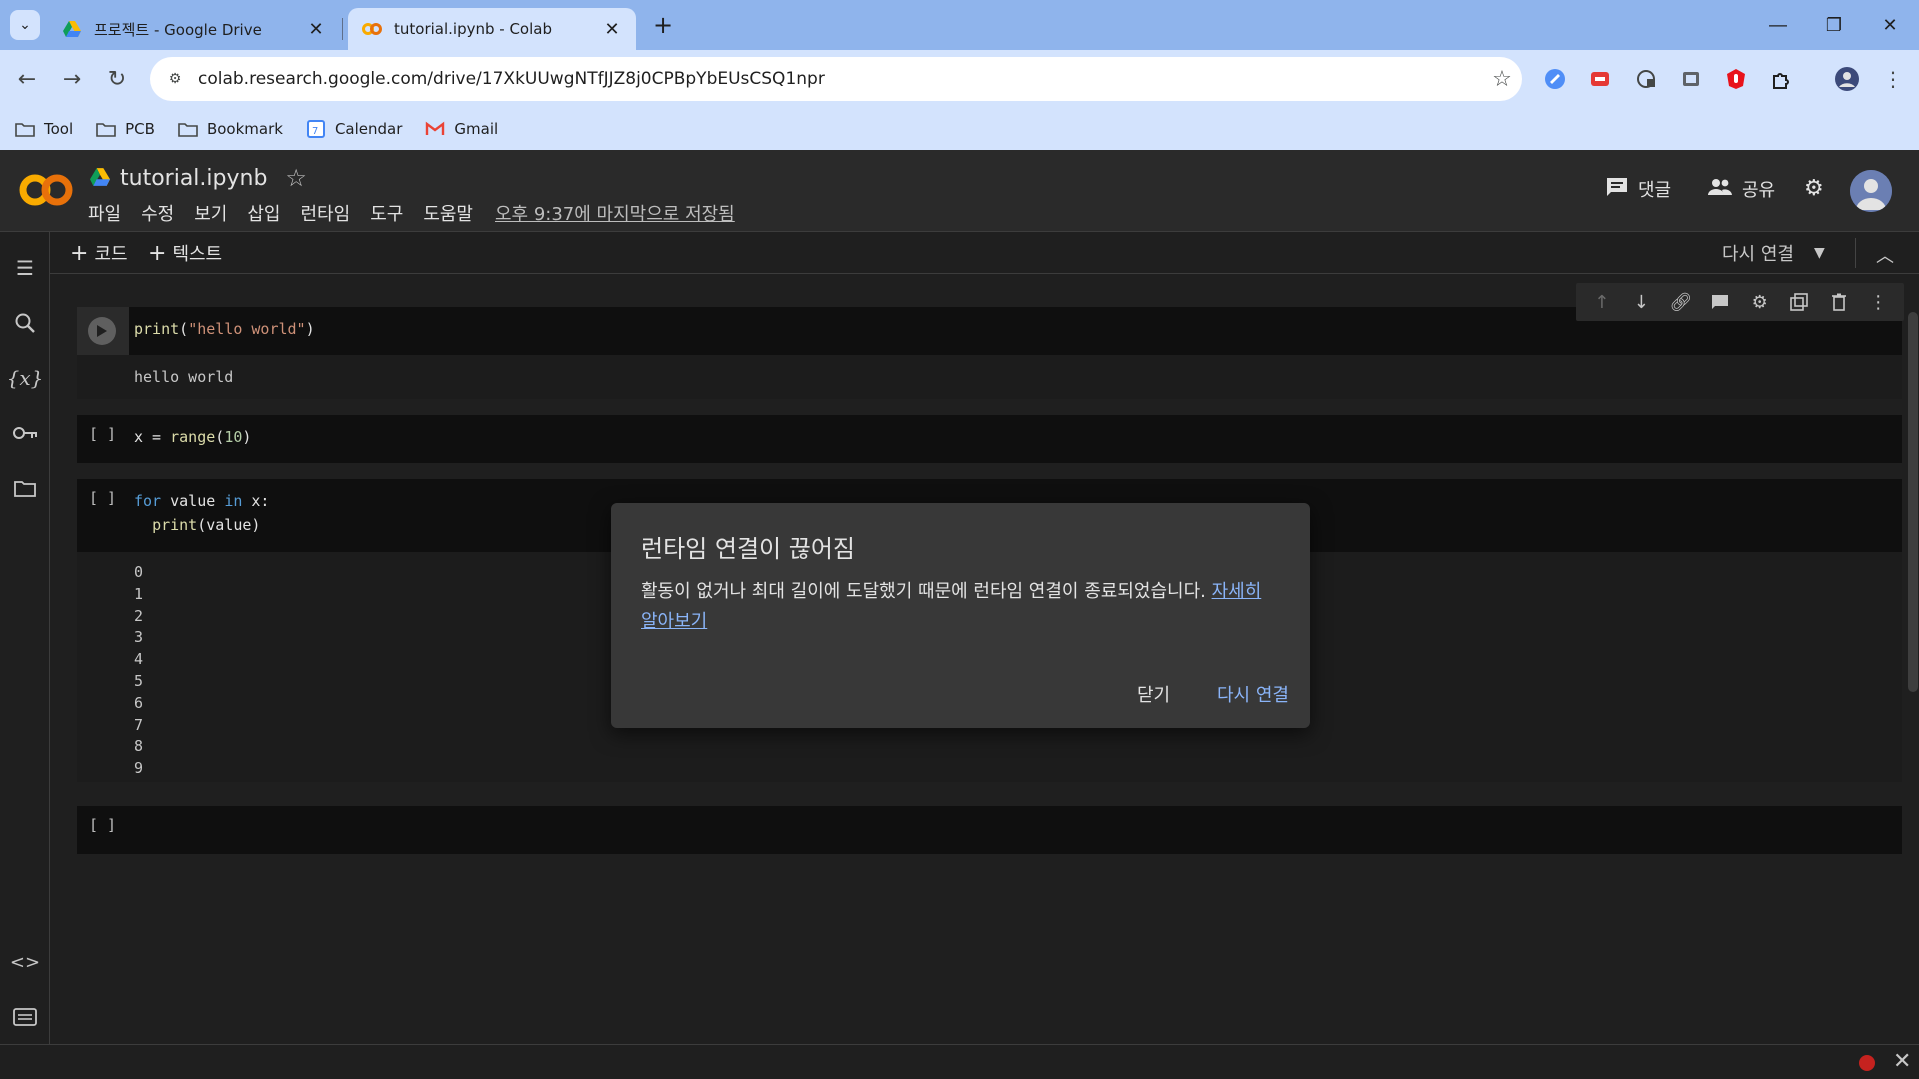 The height and width of the screenshot is (1079, 1919). I want to click on restore-icon: ❐, so click(1834, 25).